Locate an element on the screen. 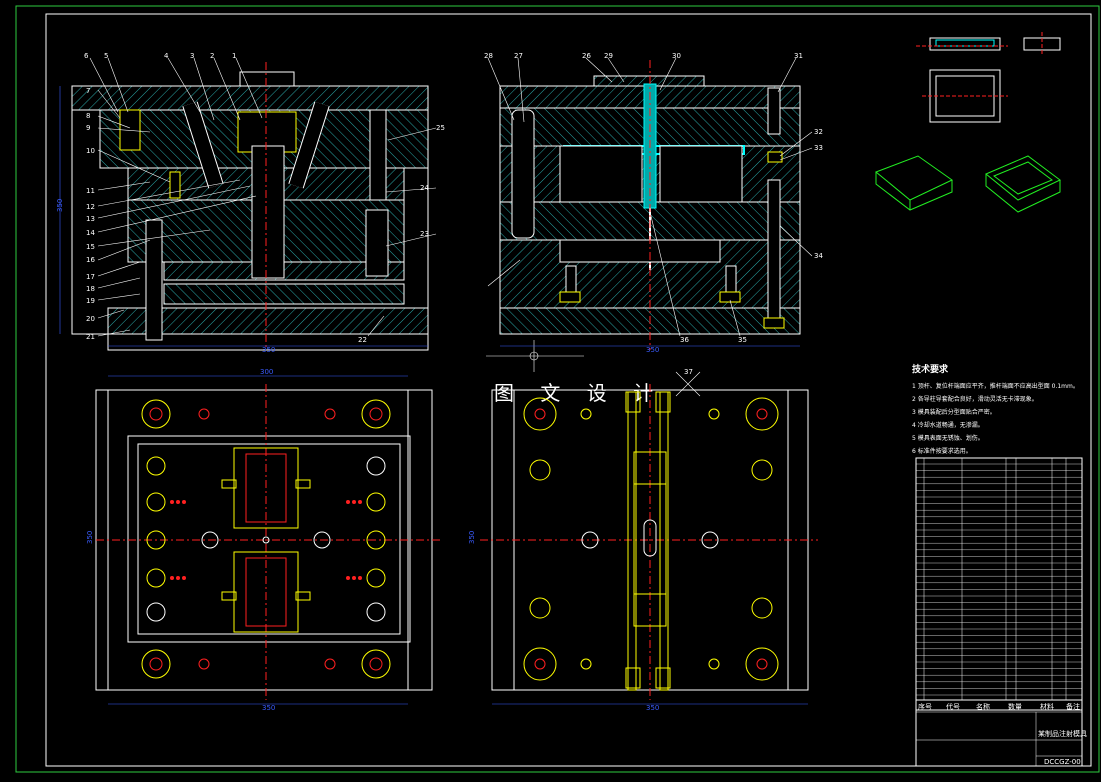 The image size is (1101, 782). callout-24: 24 is located at coordinates (424, 188).